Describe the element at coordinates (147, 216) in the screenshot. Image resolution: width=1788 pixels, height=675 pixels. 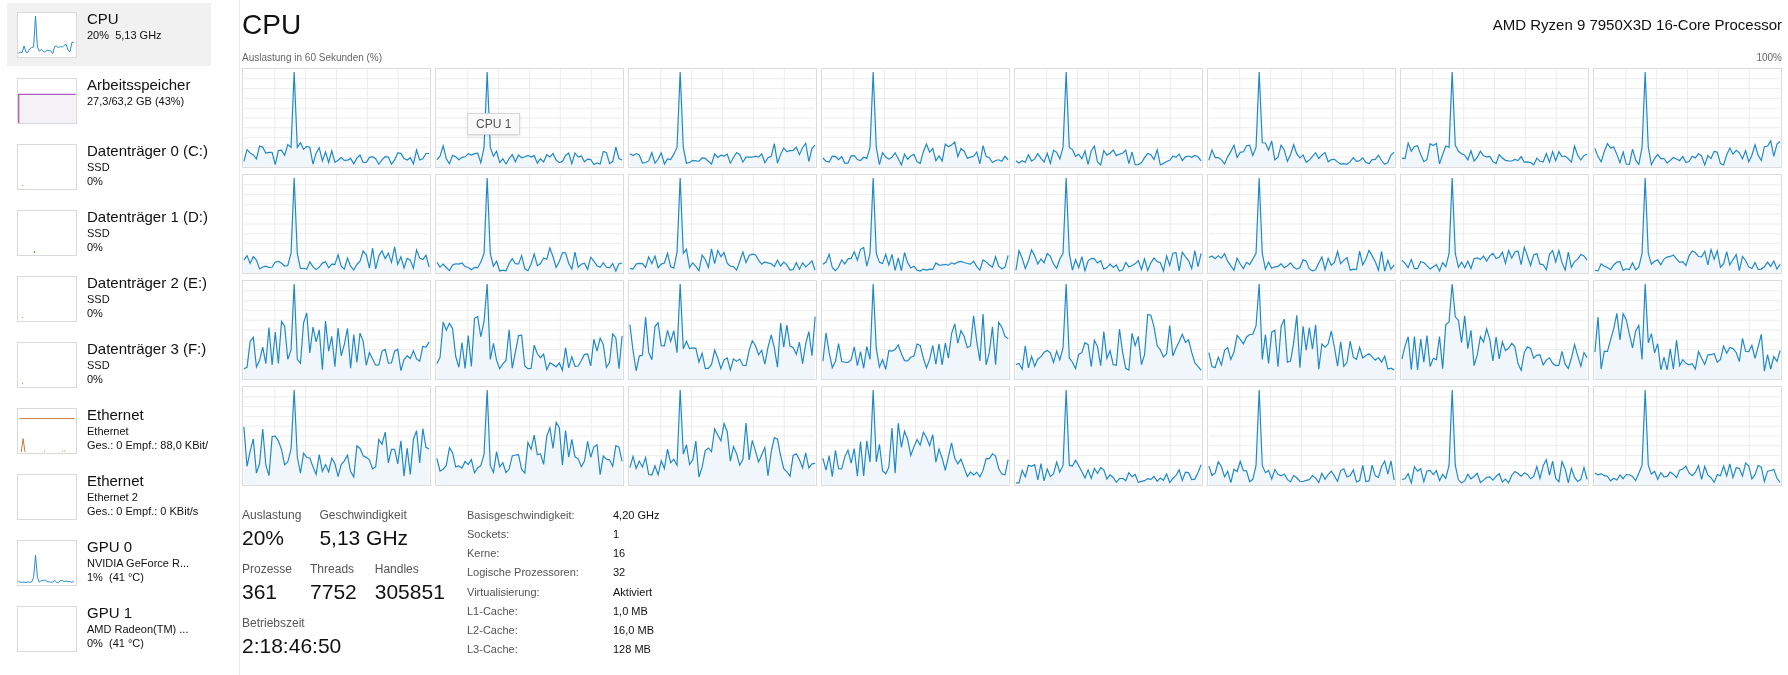
I see `item-title: Datenträger 1 (D:)` at that location.